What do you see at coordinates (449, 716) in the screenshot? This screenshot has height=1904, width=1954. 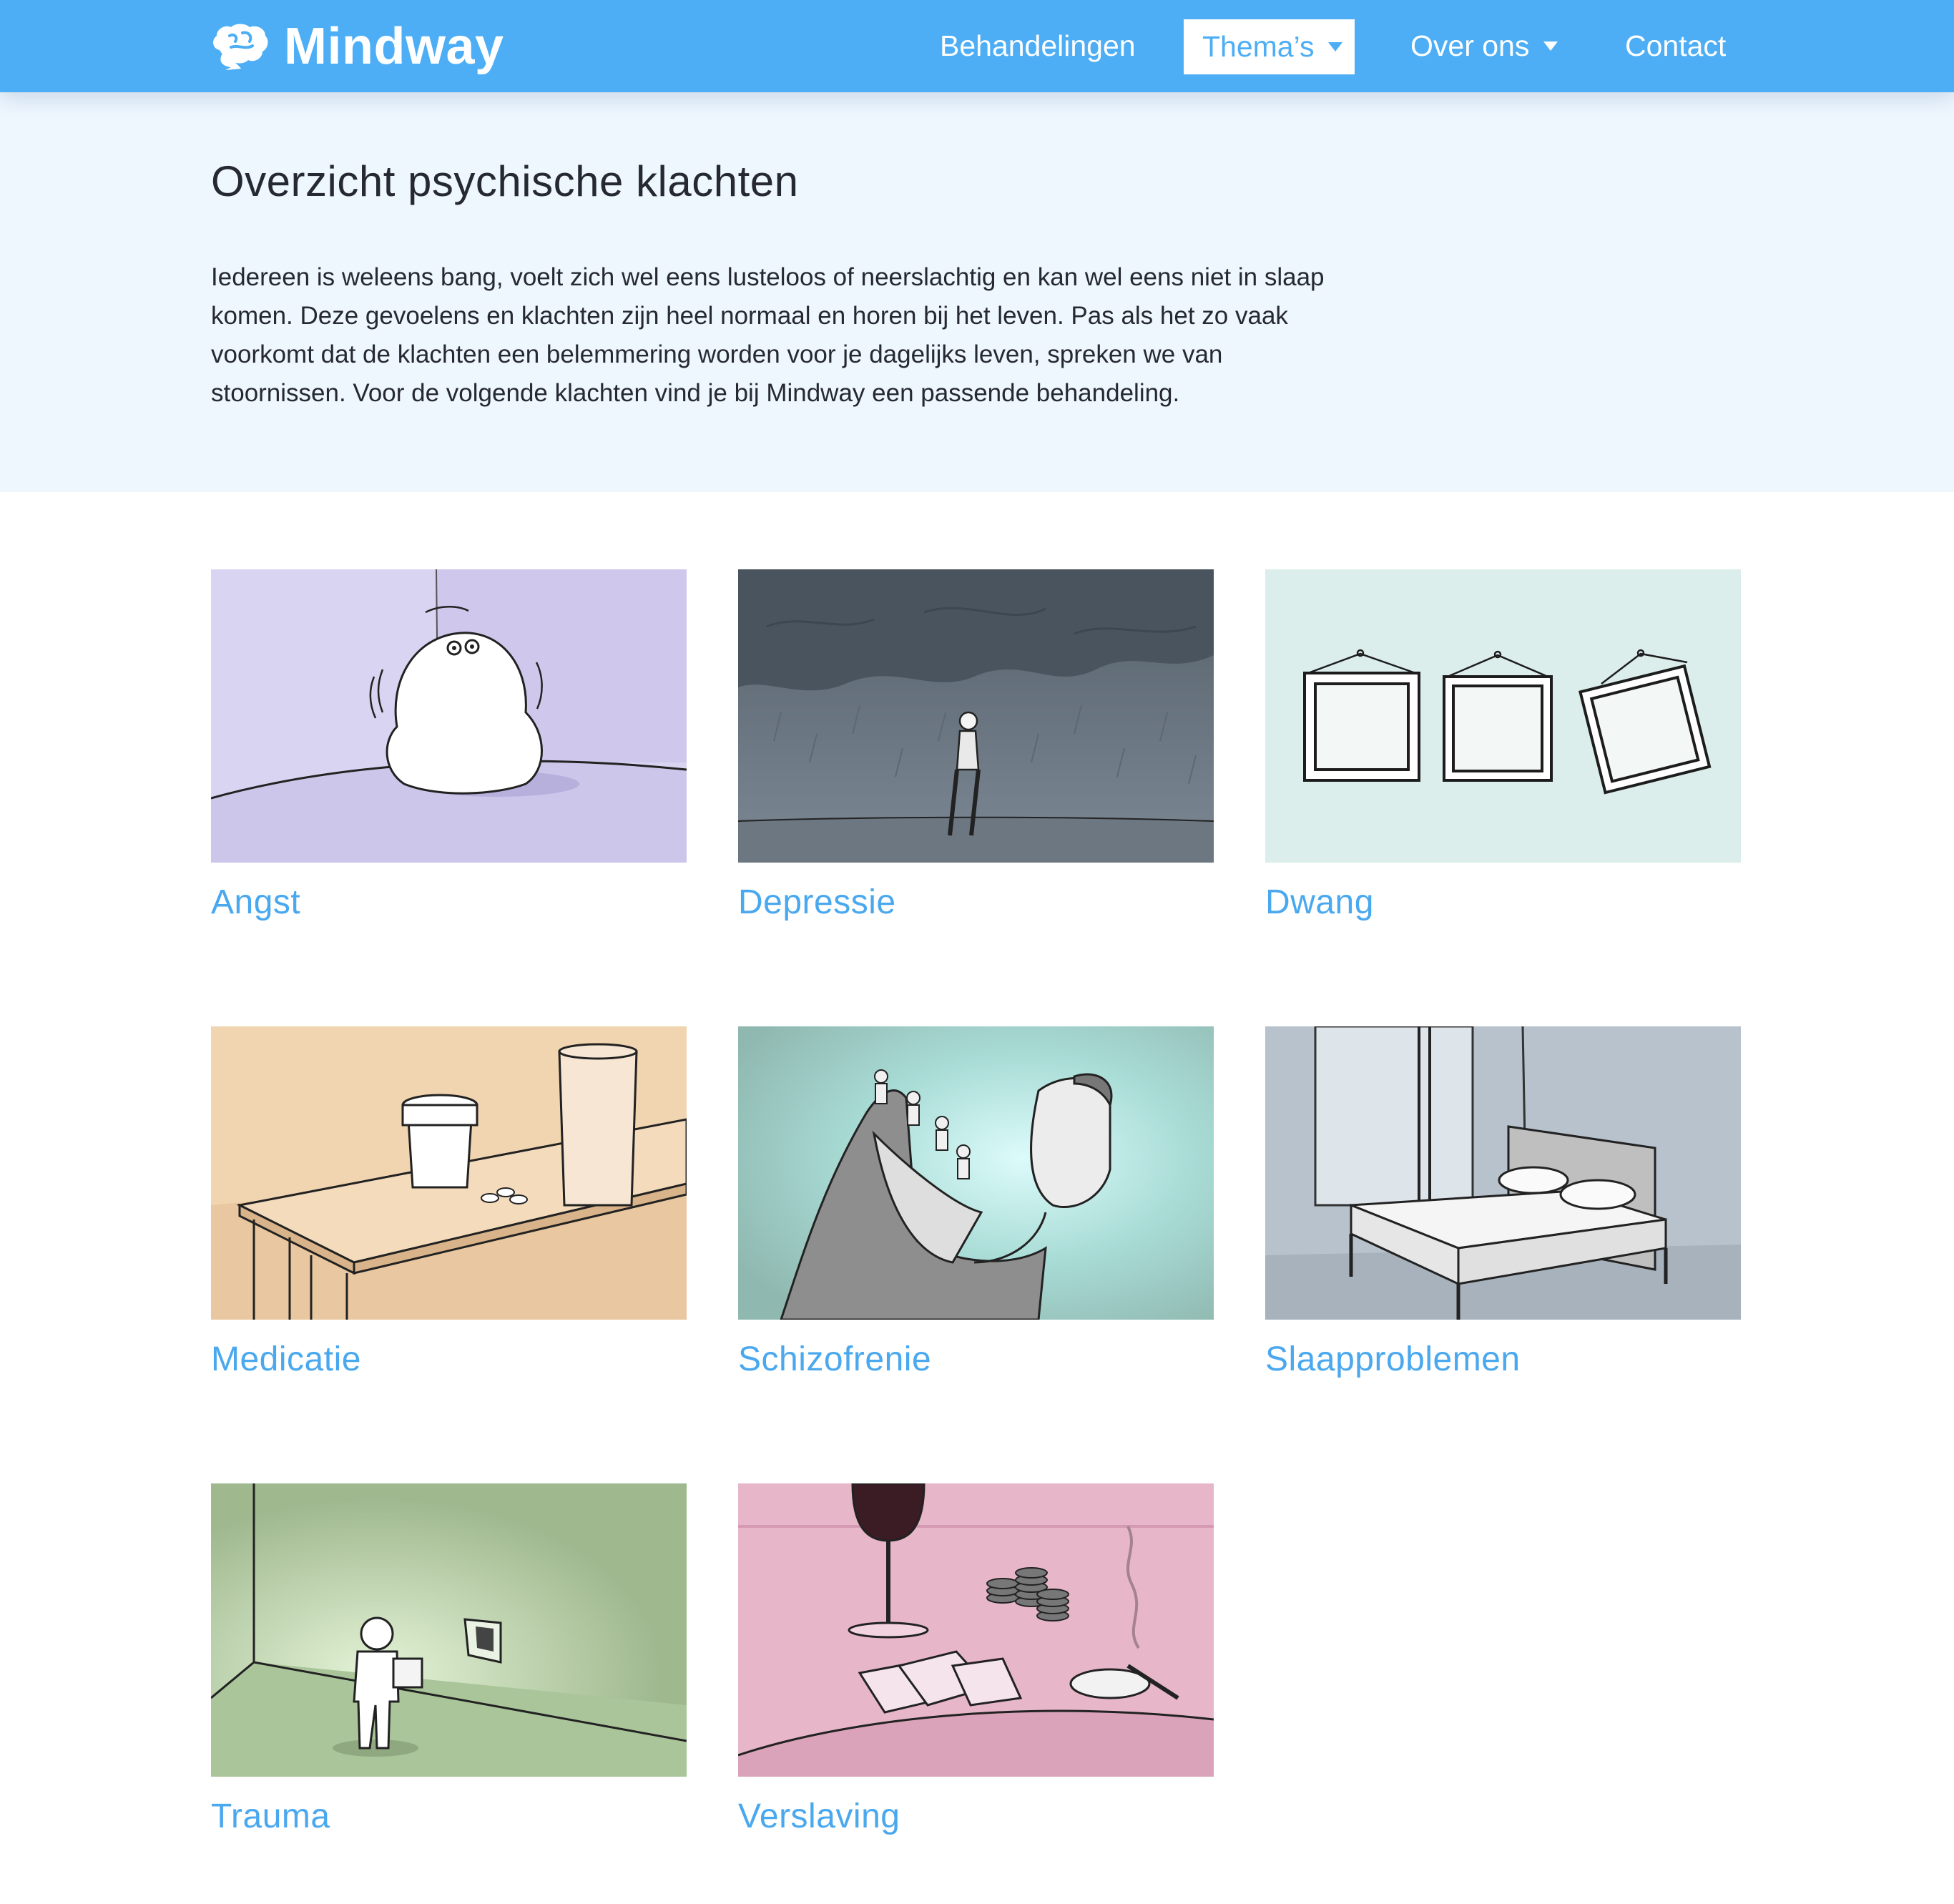 I see `theme-image-angst` at bounding box center [449, 716].